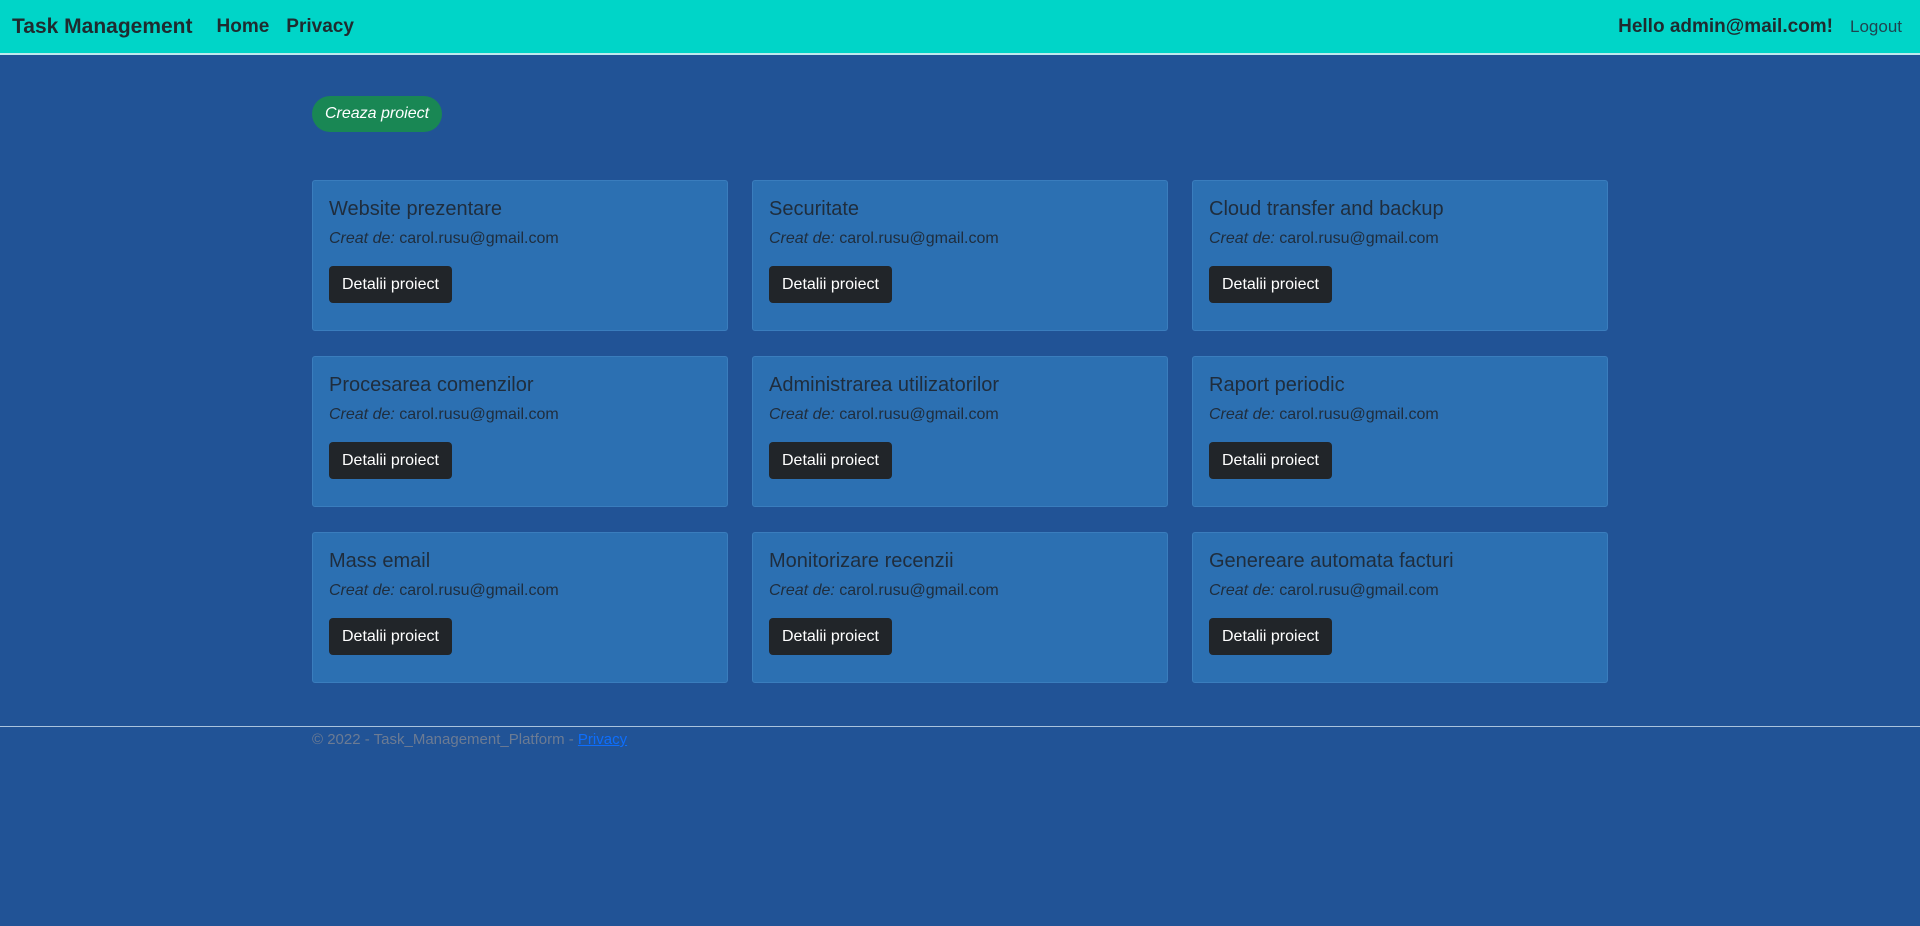 This screenshot has height=926, width=1920. Describe the element at coordinates (861, 561) in the screenshot. I see `project-title: Monitorizare recenzii` at that location.